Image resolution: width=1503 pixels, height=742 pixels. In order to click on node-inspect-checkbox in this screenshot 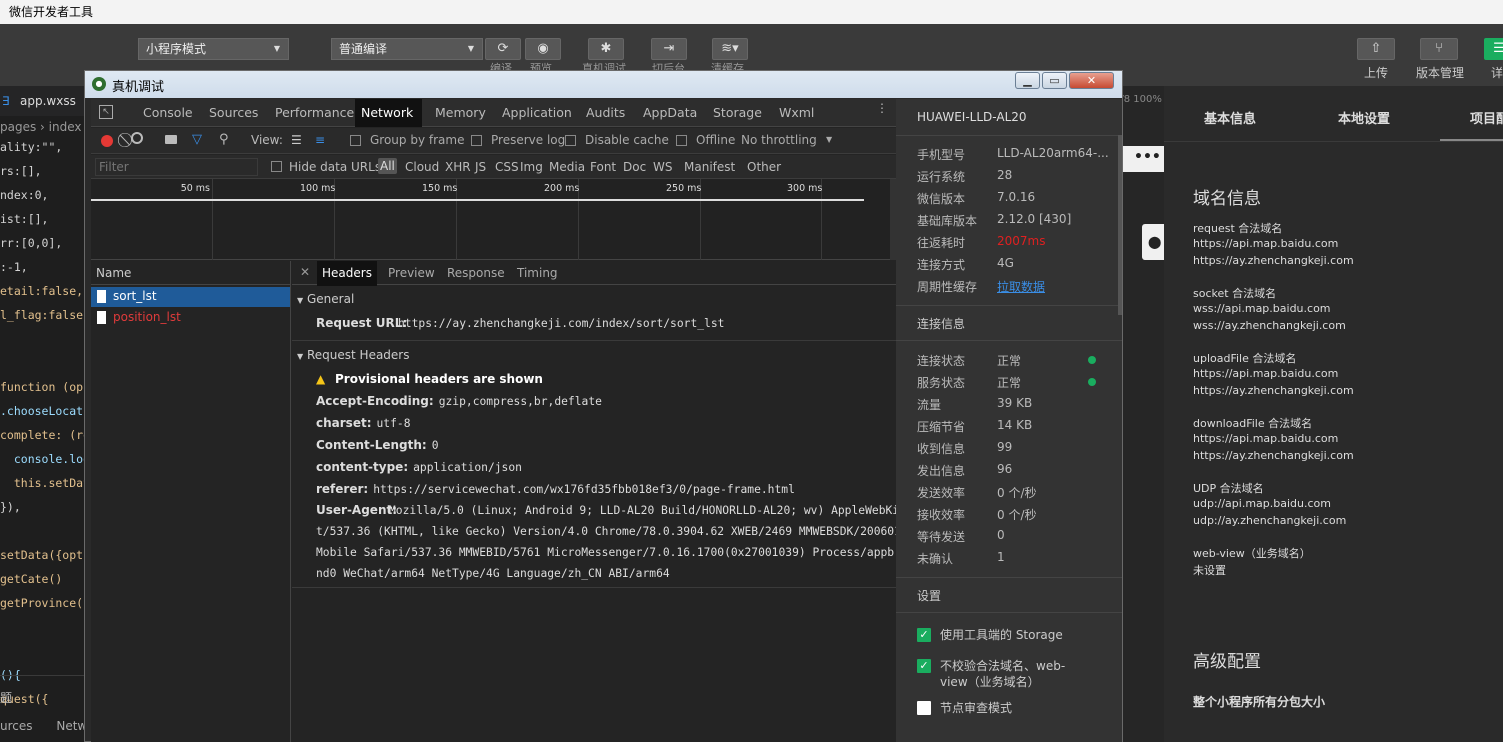, I will do `click(924, 708)`.